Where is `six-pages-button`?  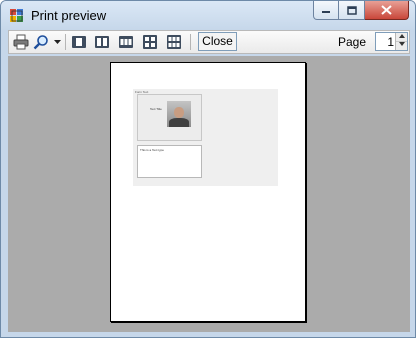 six-pages-button is located at coordinates (174, 42).